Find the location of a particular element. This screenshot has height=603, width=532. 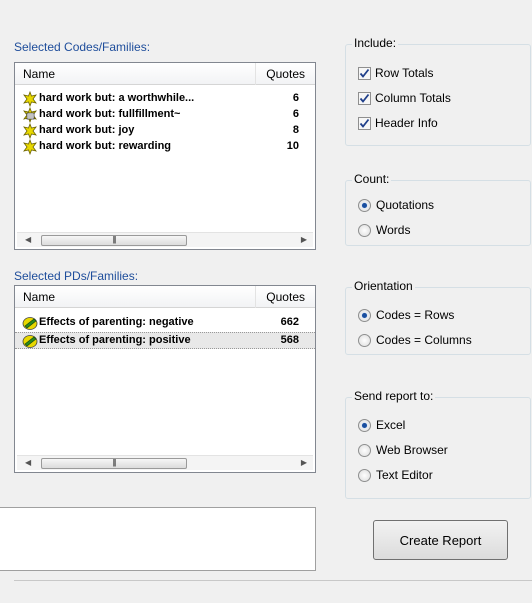

create-report-button: Create Report is located at coordinates (440, 540).